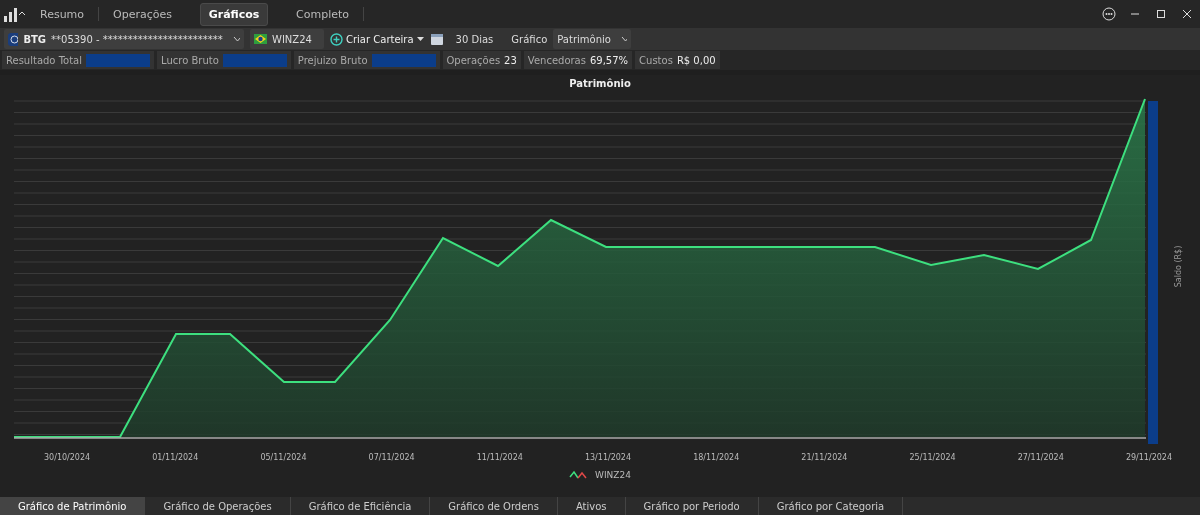 The width and height of the screenshot is (1200, 515). What do you see at coordinates (143, 14) in the screenshot?
I see `tab: Operações` at bounding box center [143, 14].